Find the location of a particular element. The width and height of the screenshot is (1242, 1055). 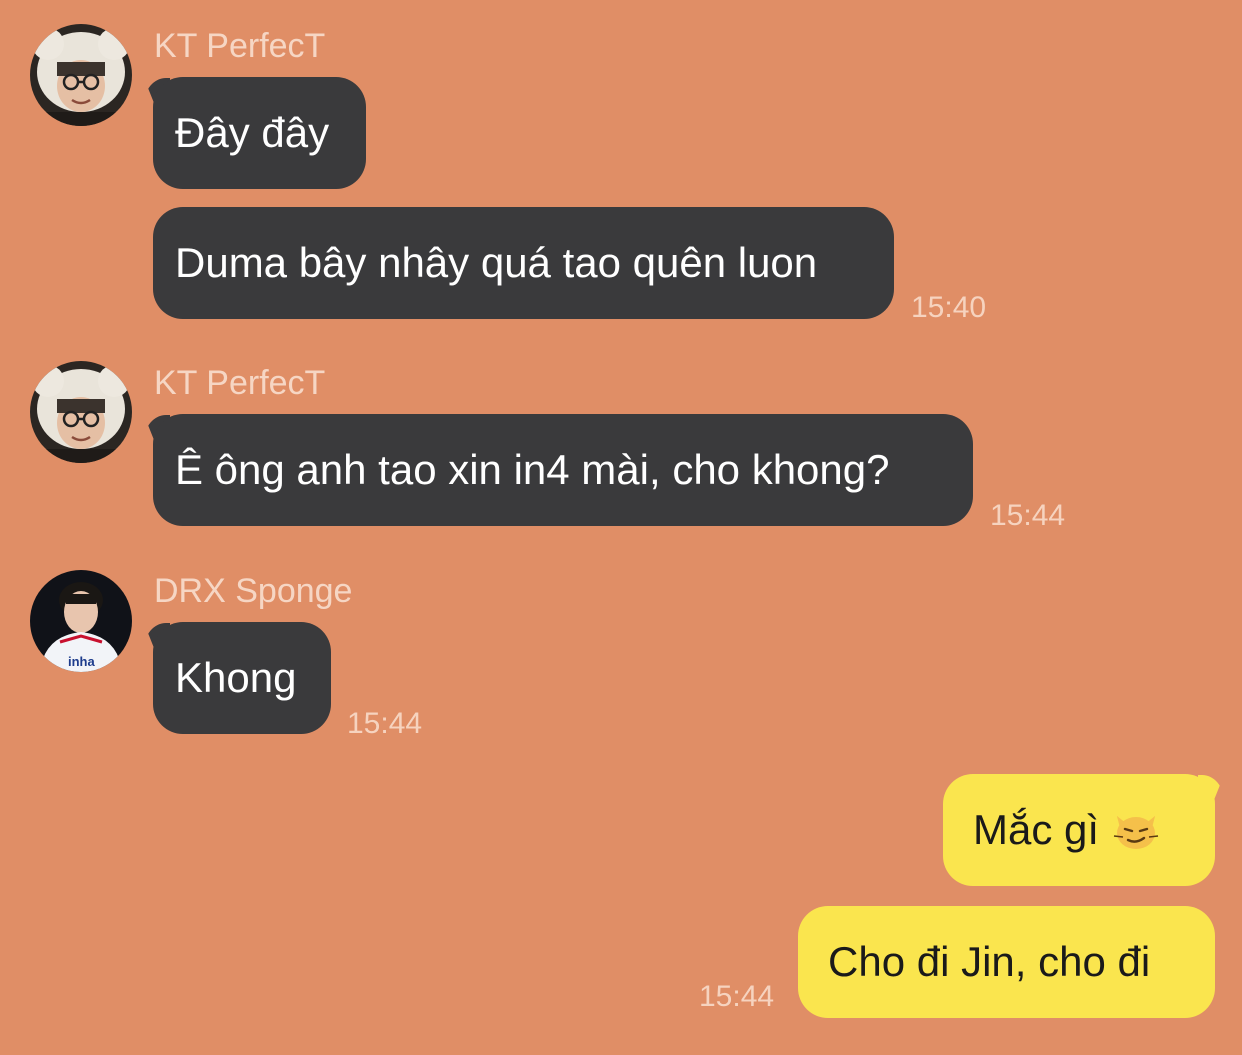

avatar-drx-sponge-image: inha is located at coordinates (81, 621).